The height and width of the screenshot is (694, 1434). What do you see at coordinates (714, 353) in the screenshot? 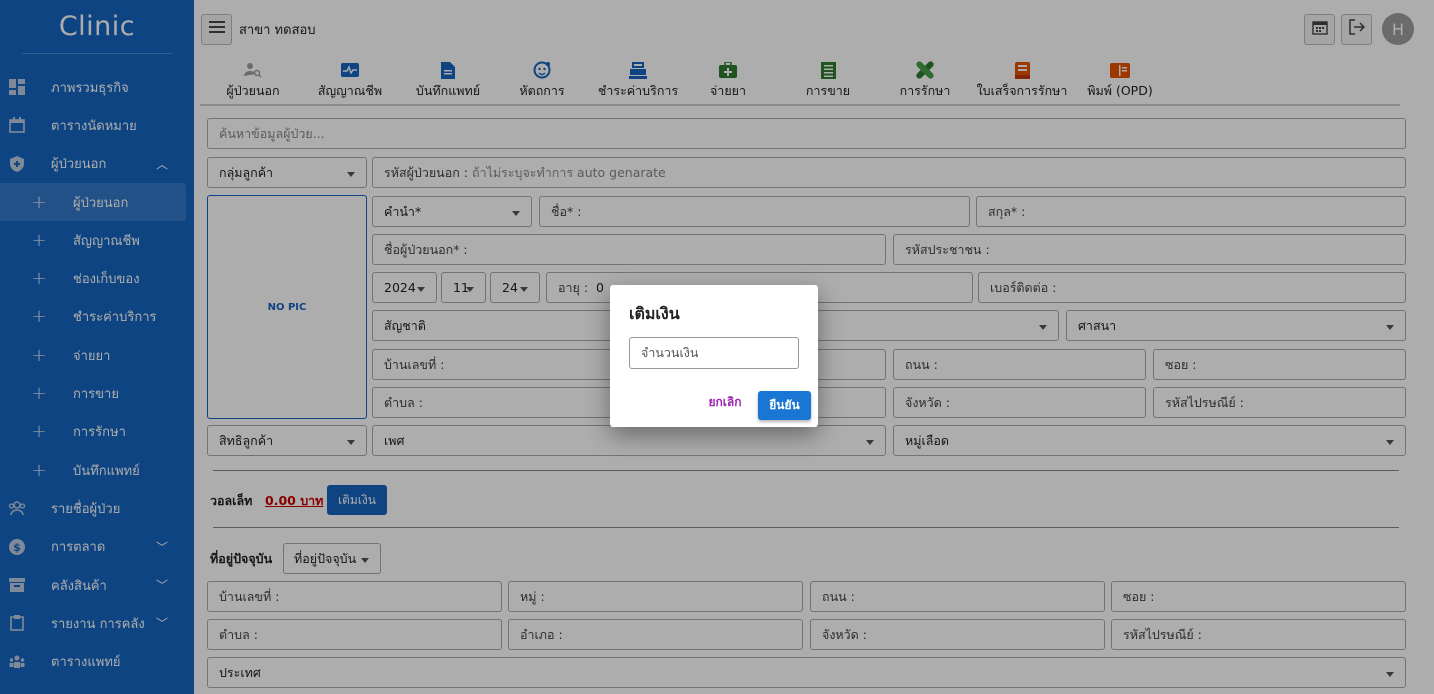
I see `amount-input: จำนวนเงิน` at bounding box center [714, 353].